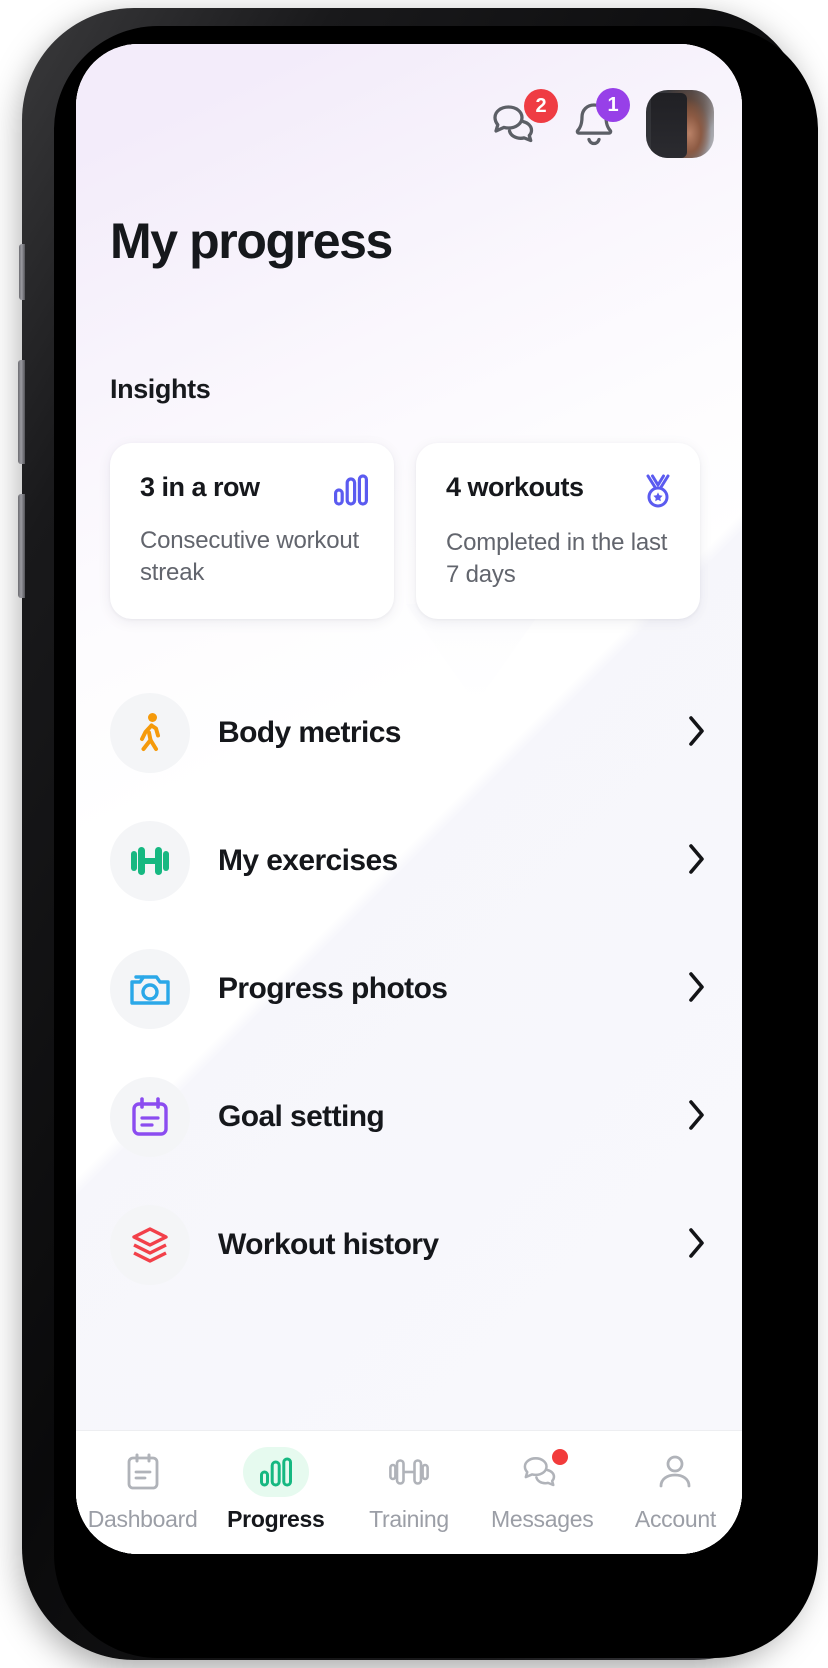  What do you see at coordinates (251, 241) in the screenshot?
I see `page-title: My progress` at bounding box center [251, 241].